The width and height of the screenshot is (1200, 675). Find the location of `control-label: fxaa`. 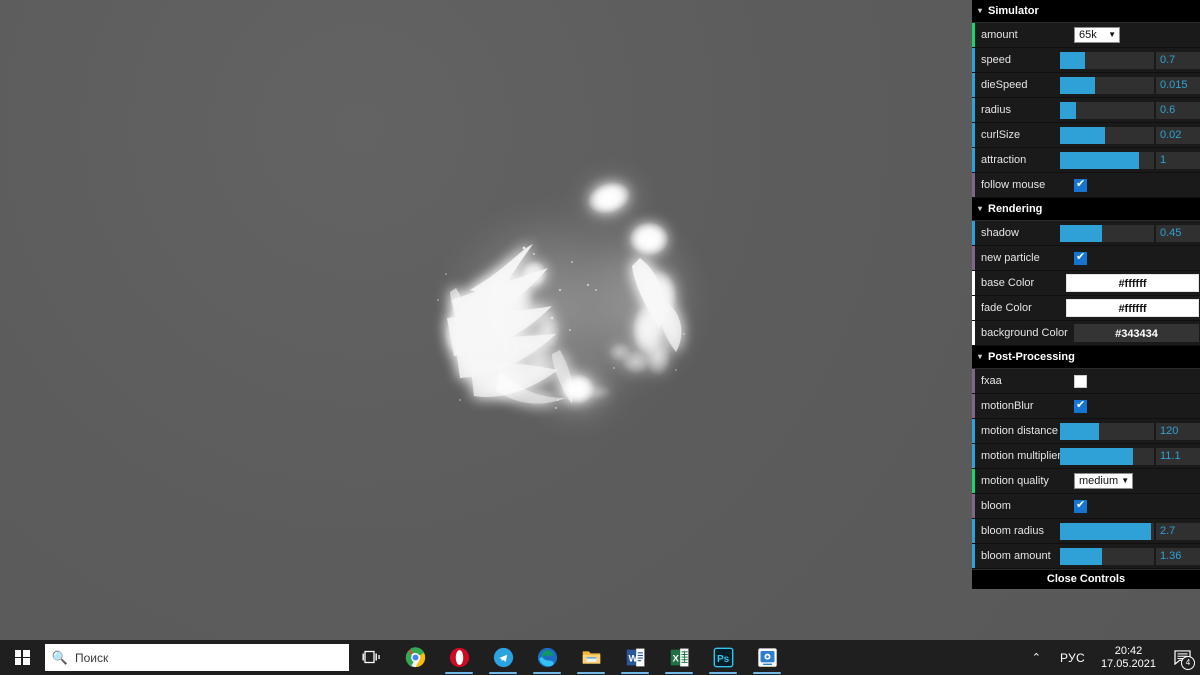

control-label: fxaa is located at coordinates (991, 381).